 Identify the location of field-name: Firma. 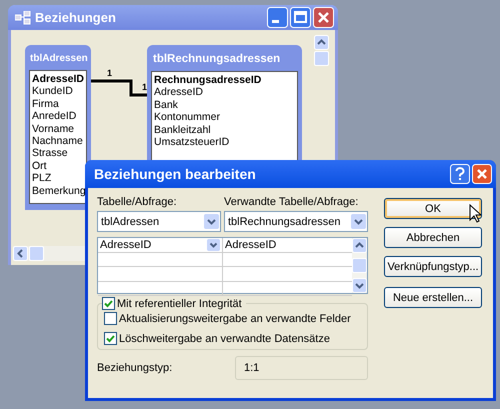
(58, 104).